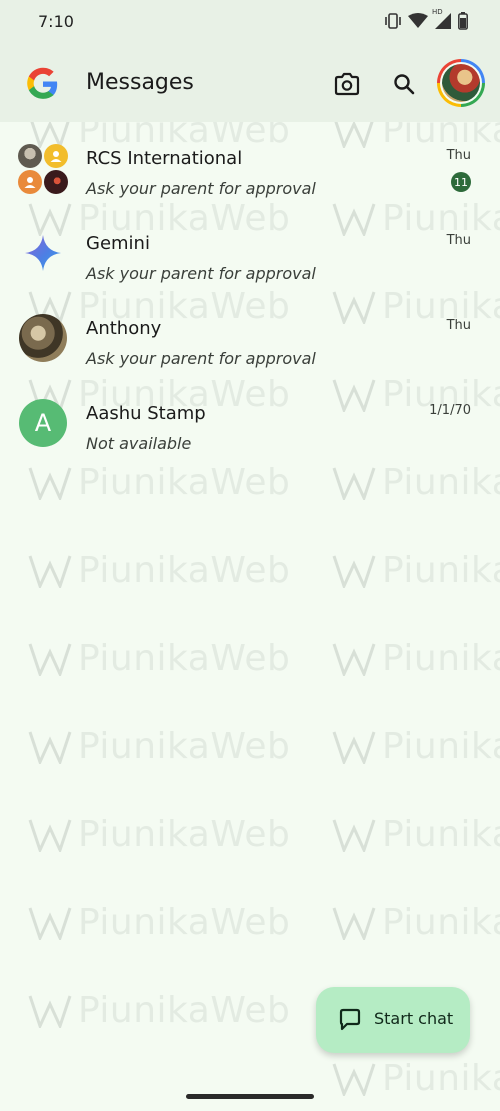 The image size is (500, 1111). What do you see at coordinates (414, 1018) in the screenshot?
I see `start-chat-label: Start chat` at bounding box center [414, 1018].